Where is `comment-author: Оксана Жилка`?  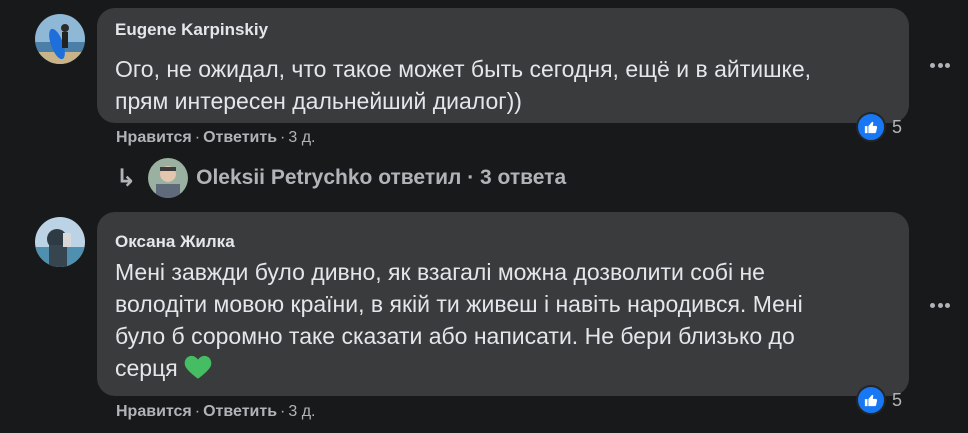 comment-author: Оксана Жилка is located at coordinates (175, 242).